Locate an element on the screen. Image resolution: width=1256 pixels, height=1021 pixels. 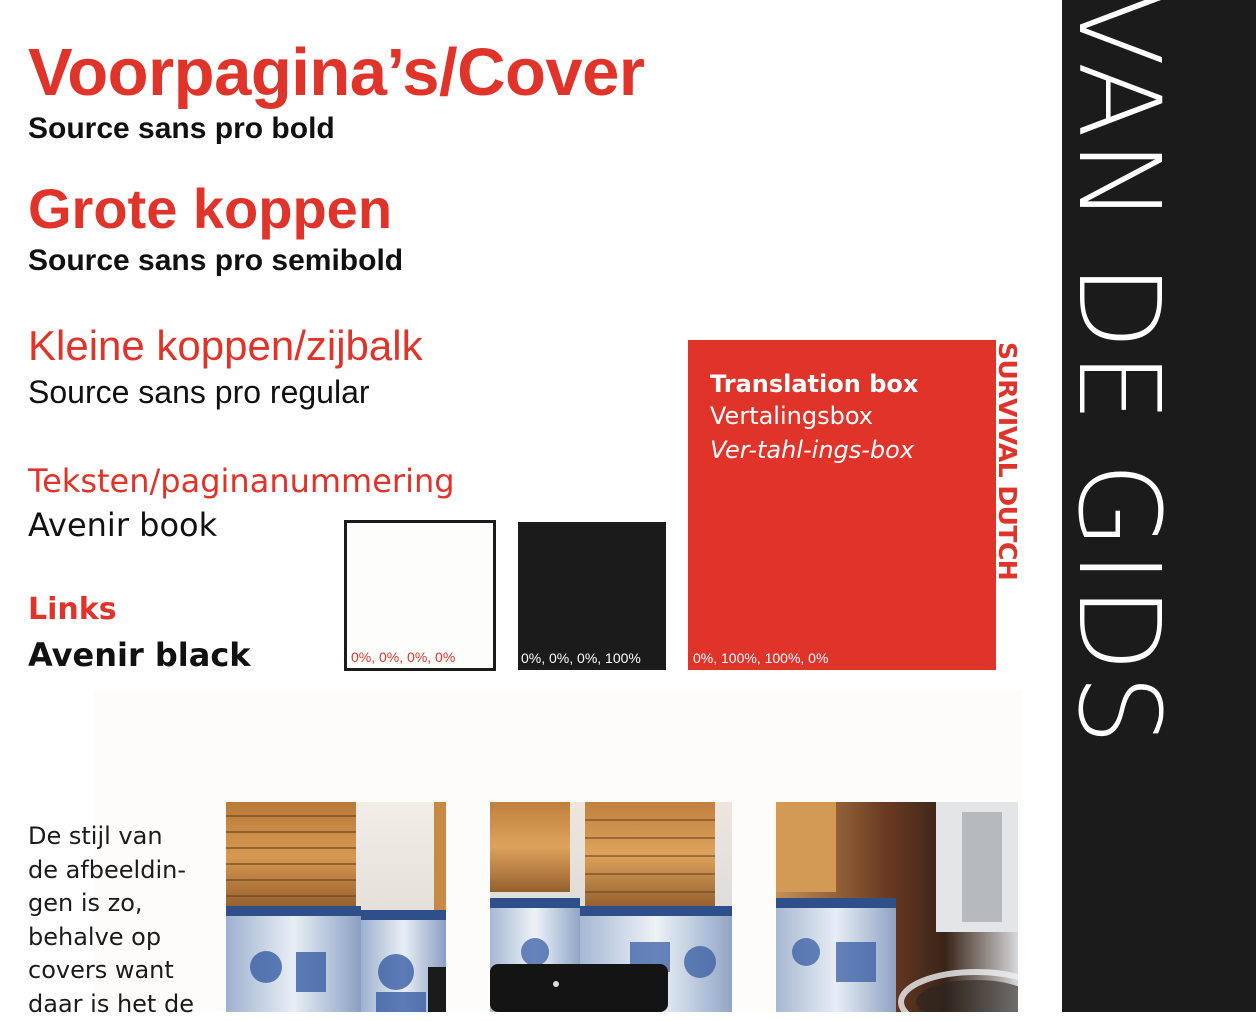
note-line: gen is zo, is located at coordinates (118, 904).